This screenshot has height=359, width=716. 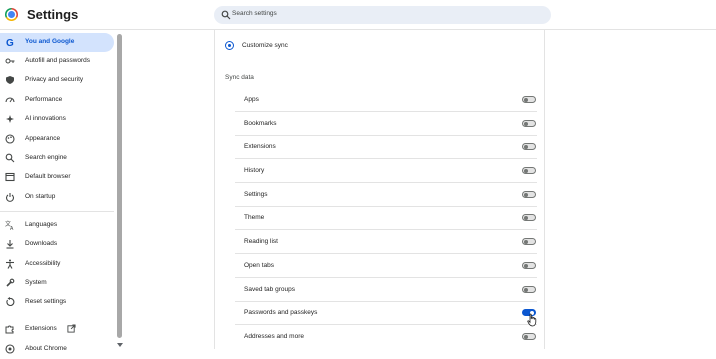 What do you see at coordinates (48, 176) in the screenshot?
I see `sidebar-item-label: Default browser` at bounding box center [48, 176].